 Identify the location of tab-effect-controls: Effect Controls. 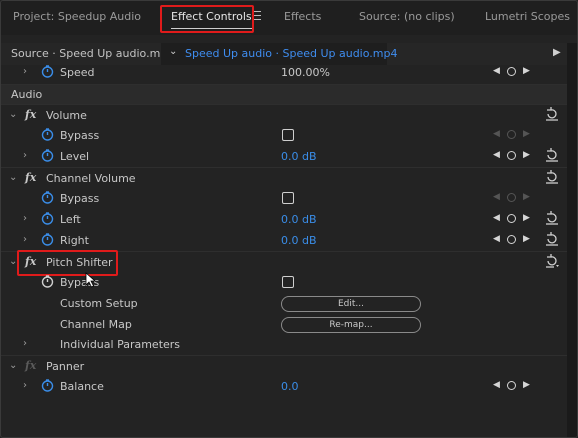
(211, 19).